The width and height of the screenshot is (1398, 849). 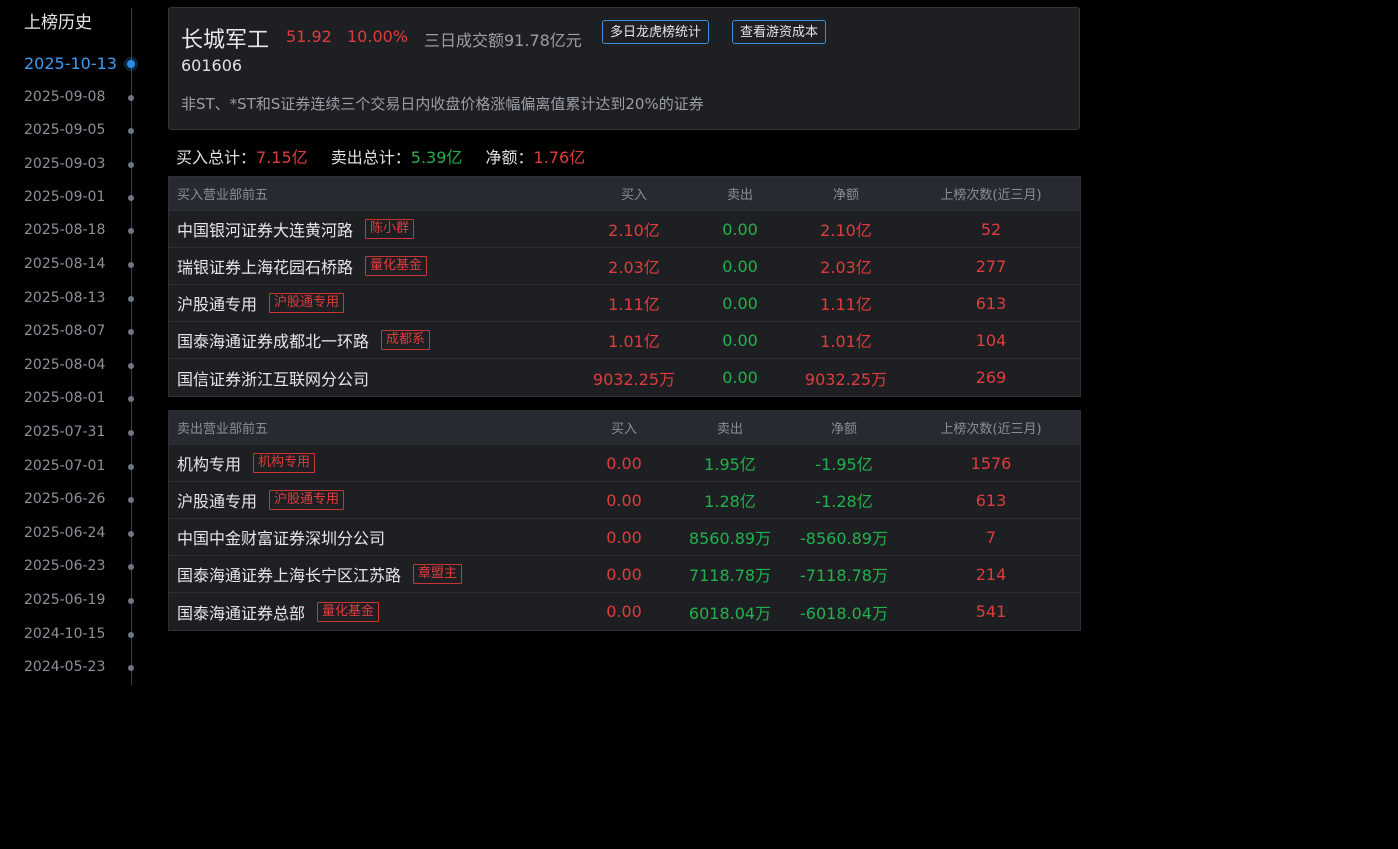 What do you see at coordinates (65, 164) in the screenshot?
I see `date-label: 2025-09-03` at bounding box center [65, 164].